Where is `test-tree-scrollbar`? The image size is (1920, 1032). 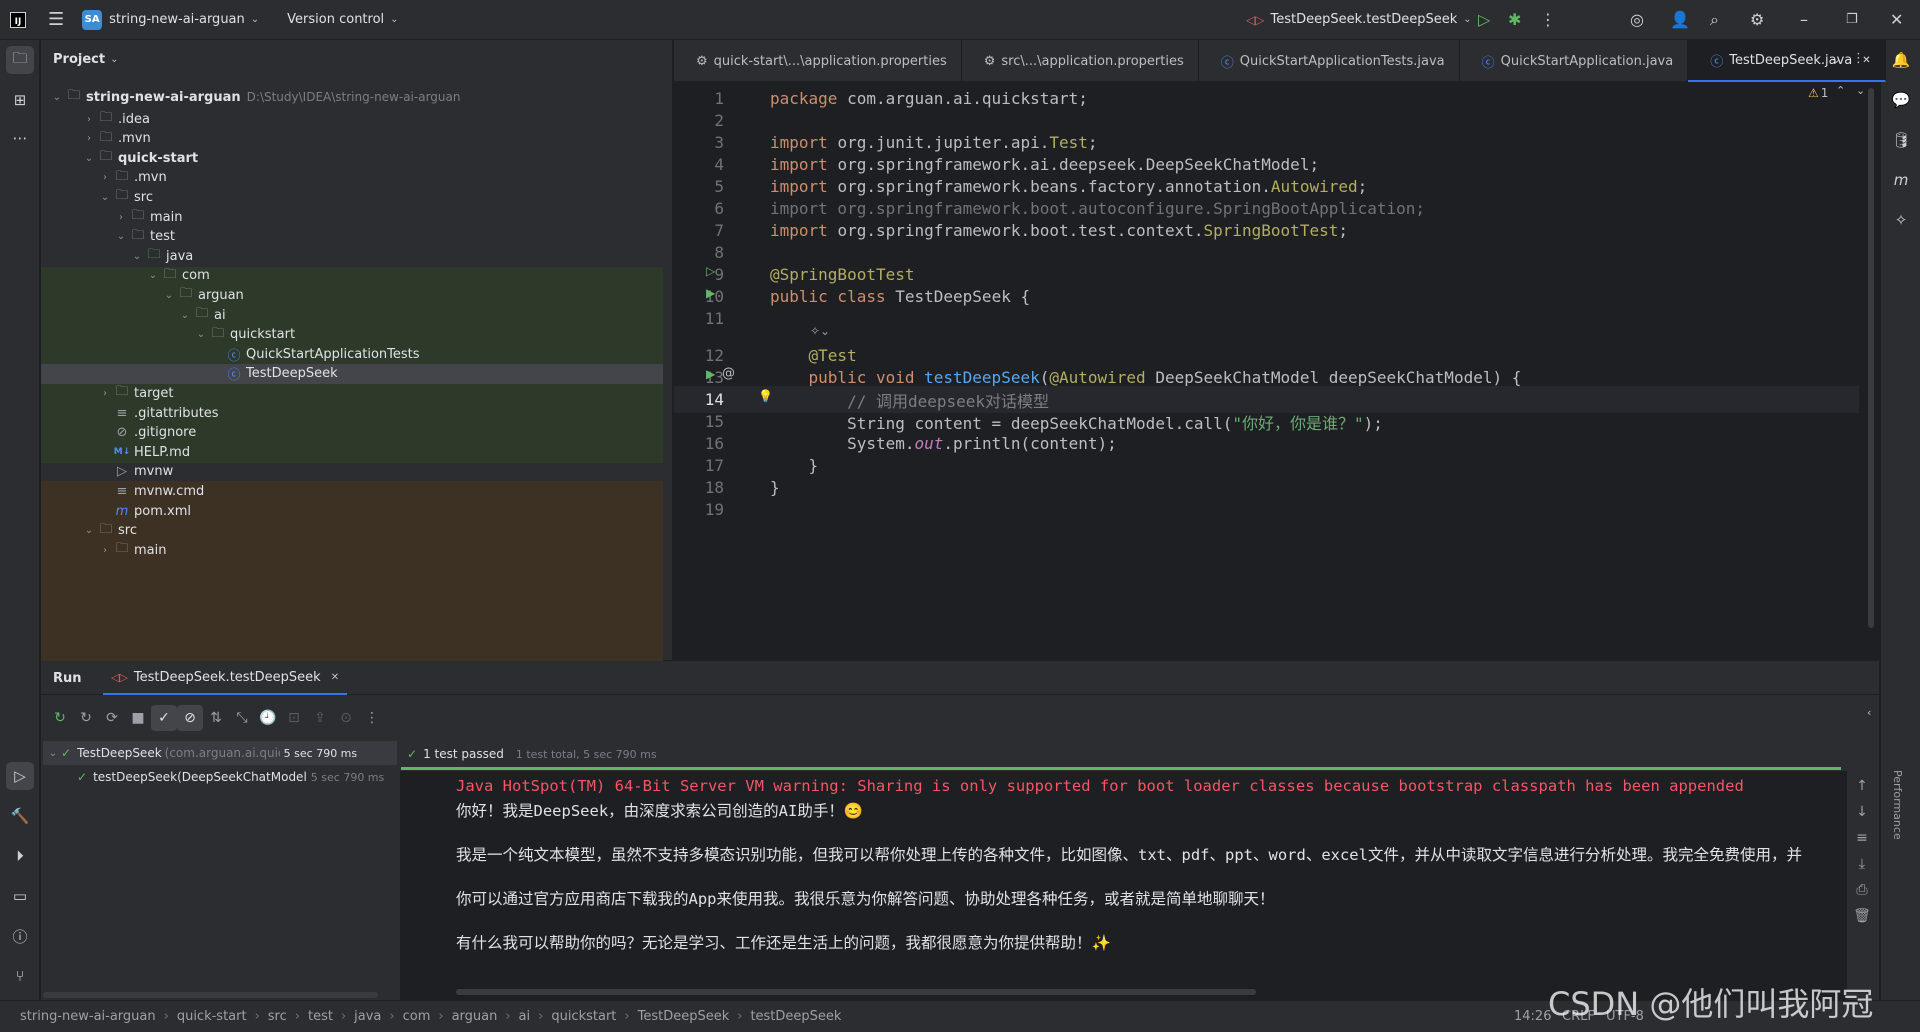
test-tree-scrollbar is located at coordinates (210, 995).